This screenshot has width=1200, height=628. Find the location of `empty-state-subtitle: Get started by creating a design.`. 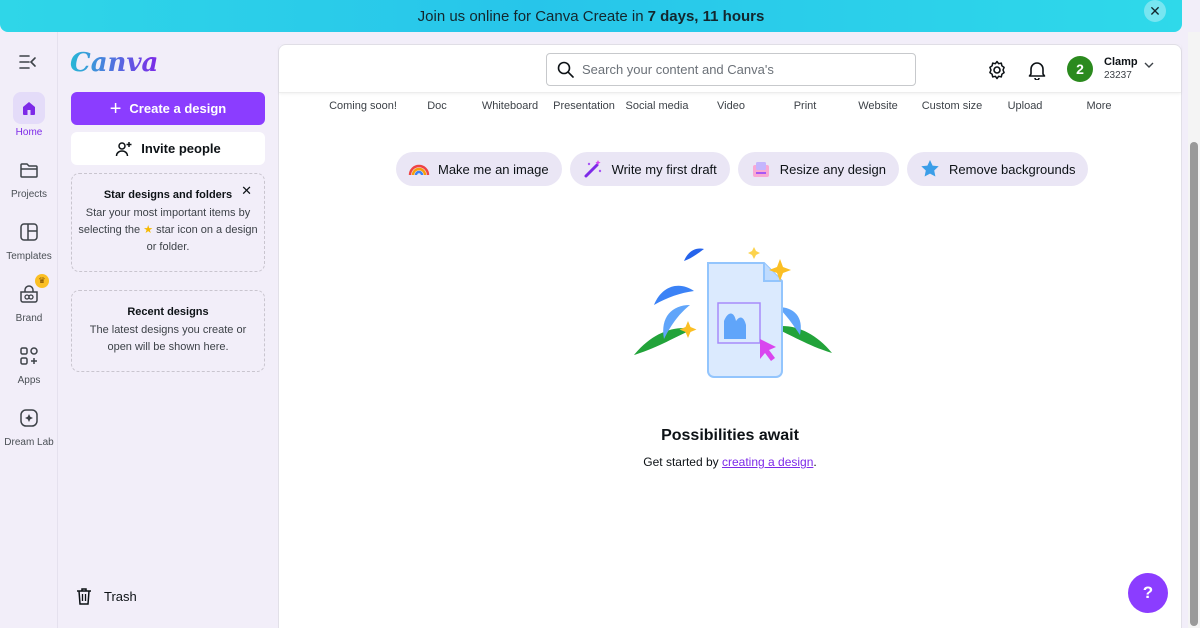

empty-state-subtitle: Get started by creating a design. is located at coordinates (730, 462).